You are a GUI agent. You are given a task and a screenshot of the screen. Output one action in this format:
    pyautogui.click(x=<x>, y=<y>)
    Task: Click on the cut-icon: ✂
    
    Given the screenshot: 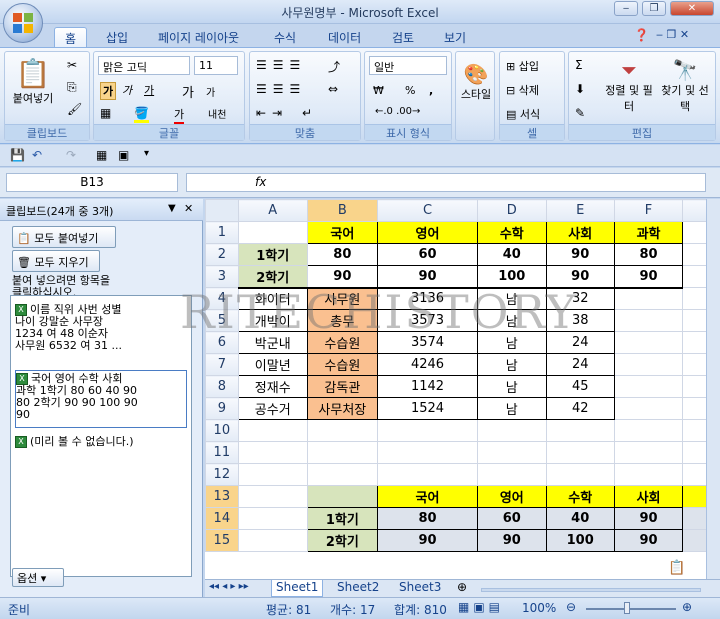 What is the action you would take?
    pyautogui.click(x=72, y=65)
    